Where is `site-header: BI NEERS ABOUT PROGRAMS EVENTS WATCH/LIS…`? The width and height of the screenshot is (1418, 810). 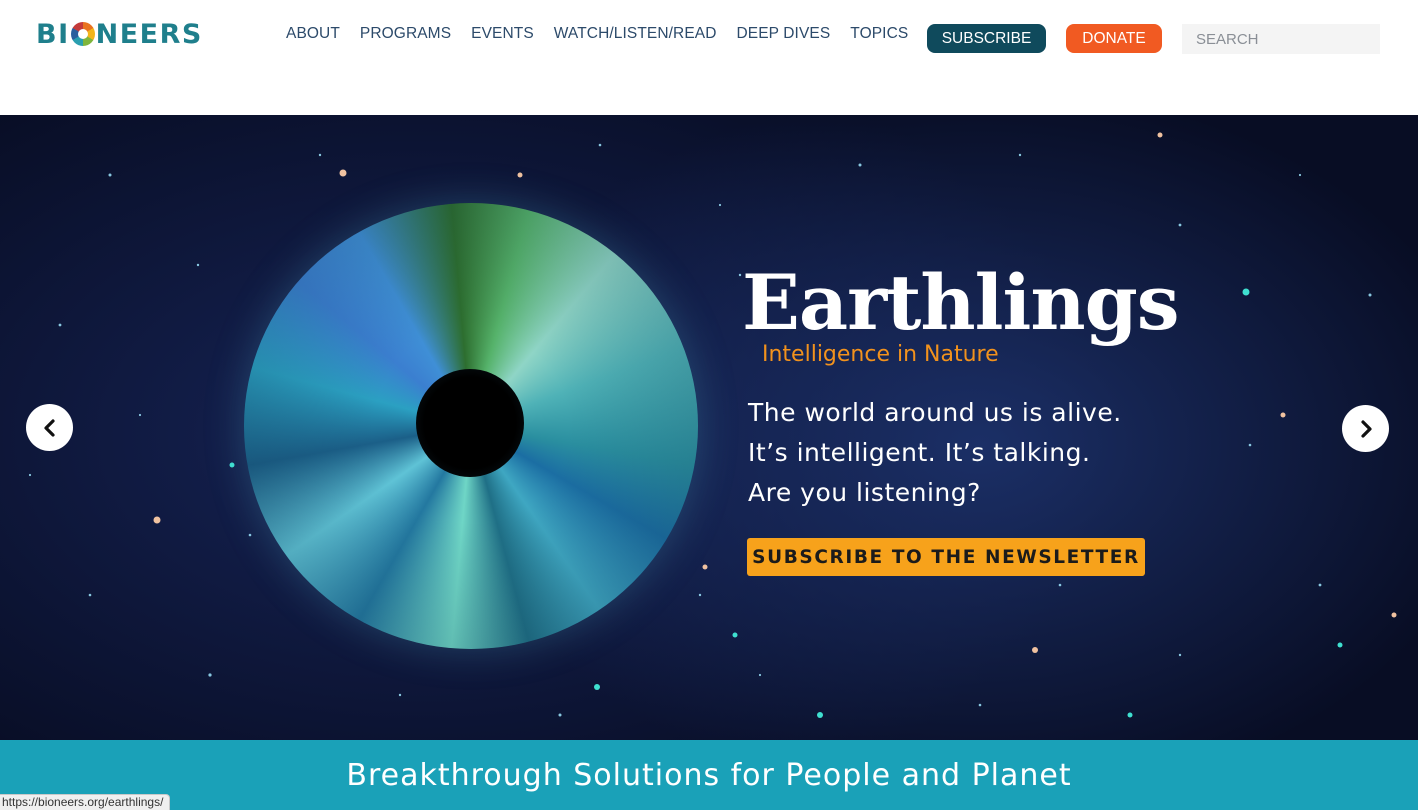
site-header: BI NEERS ABOUT PROGRAMS EVENTS WATCH/LIS… is located at coordinates (709, 57).